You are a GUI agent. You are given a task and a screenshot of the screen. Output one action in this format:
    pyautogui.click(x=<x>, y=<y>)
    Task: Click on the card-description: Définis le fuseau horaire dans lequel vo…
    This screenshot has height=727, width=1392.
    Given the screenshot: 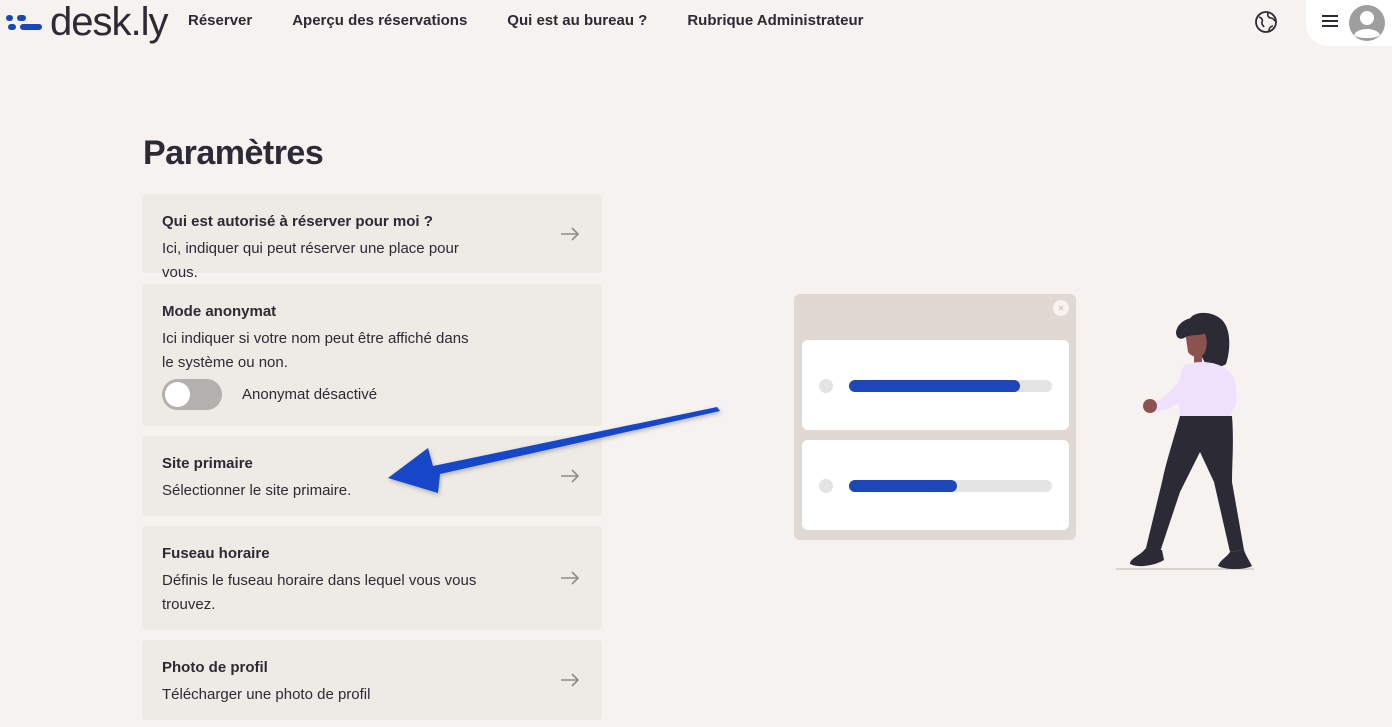 What is the action you would take?
    pyautogui.click(x=319, y=592)
    